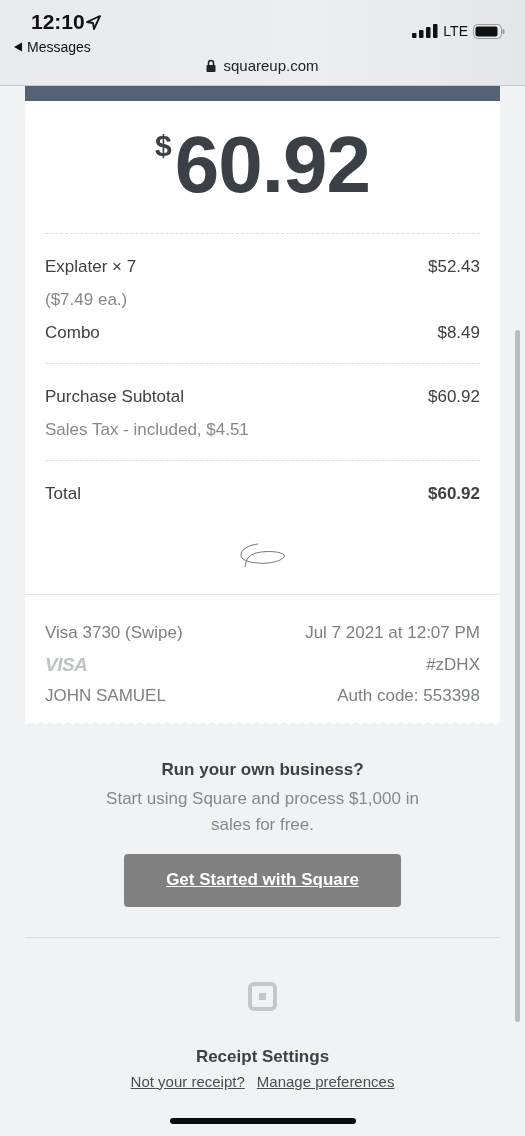  I want to click on auth-code: Auth code: 553398, so click(408, 696).